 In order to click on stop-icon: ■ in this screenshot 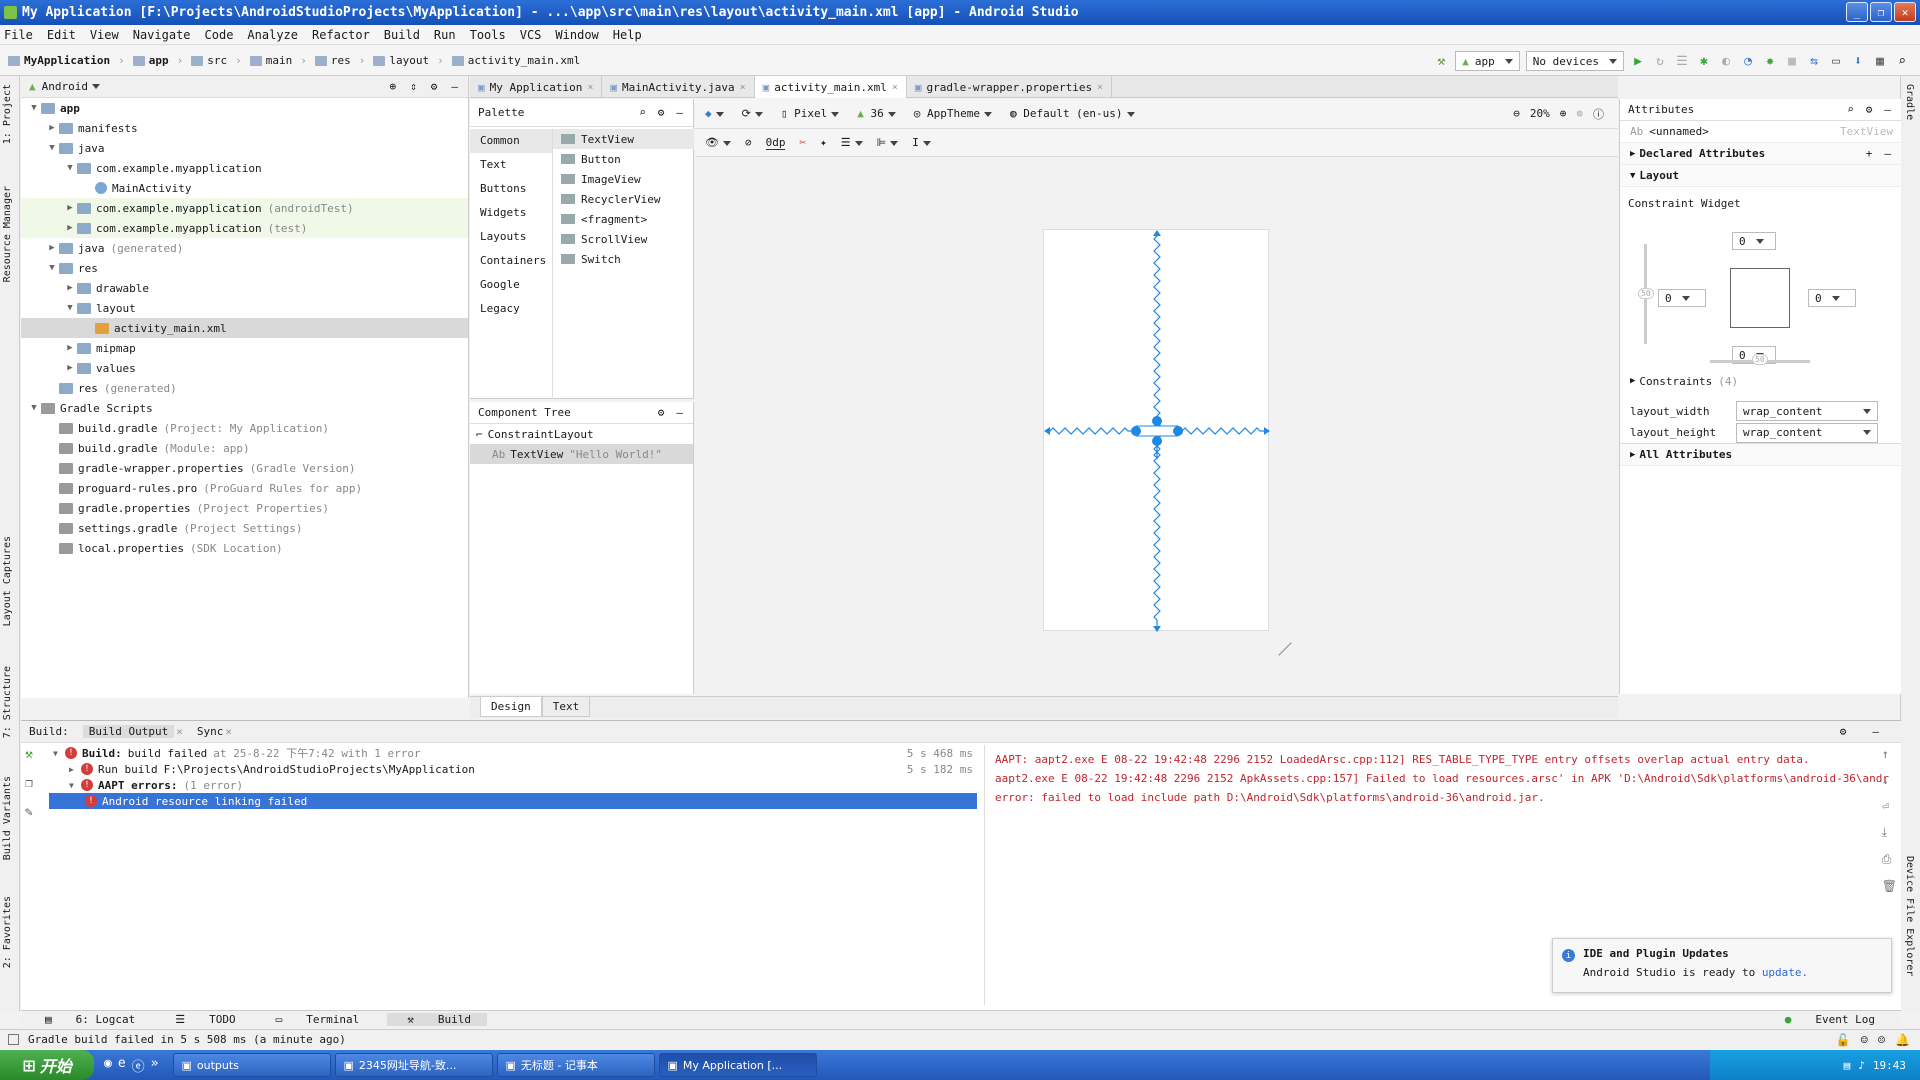, I will do `click(1792, 61)`.